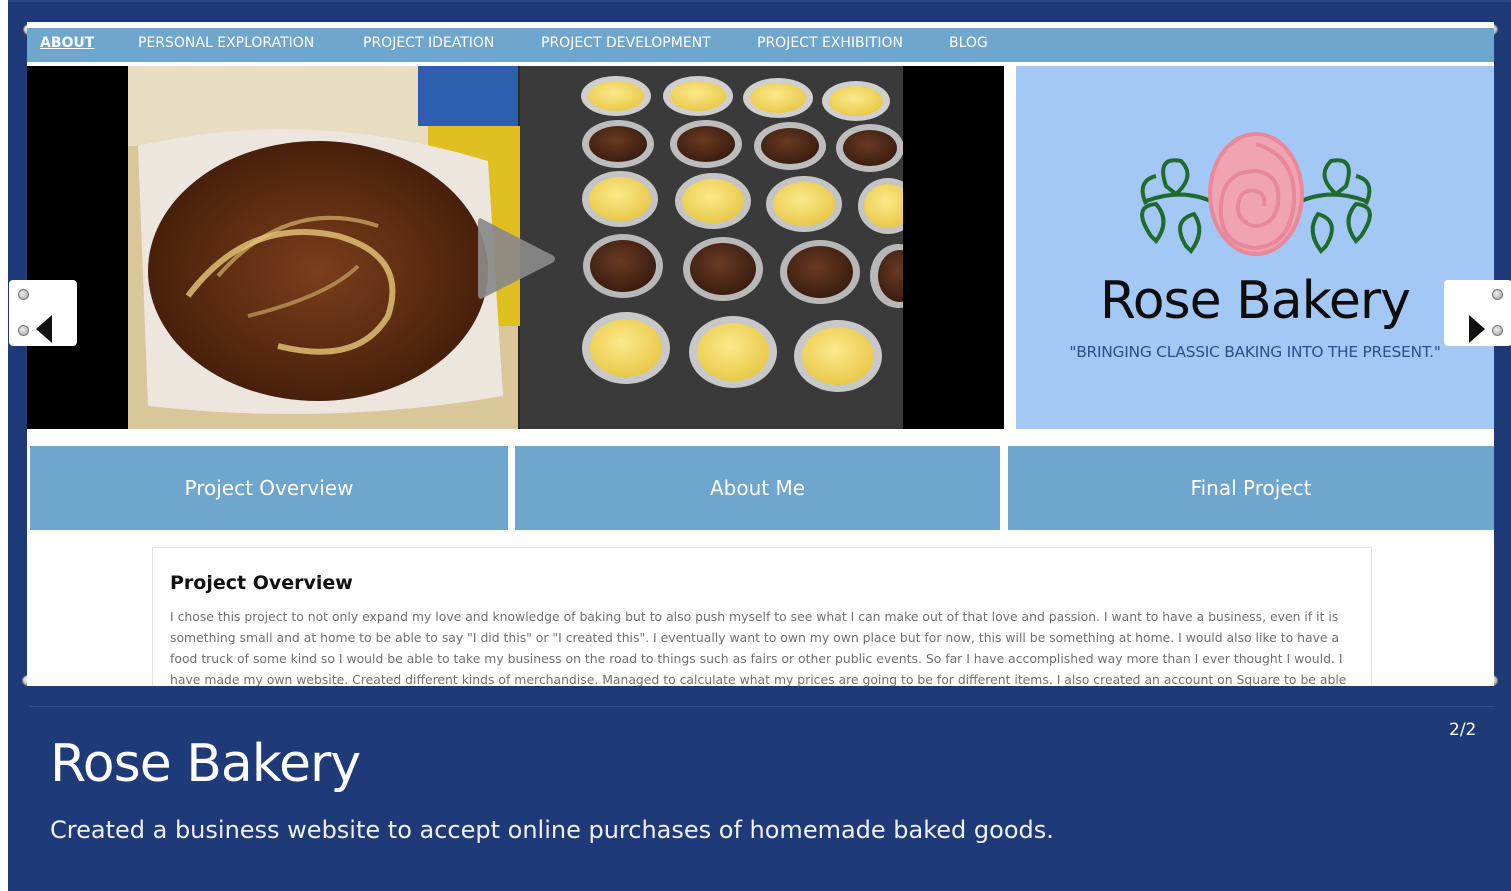 Image resolution: width=1511 pixels, height=891 pixels. I want to click on tab-project-overview: Project Overview, so click(269, 488).